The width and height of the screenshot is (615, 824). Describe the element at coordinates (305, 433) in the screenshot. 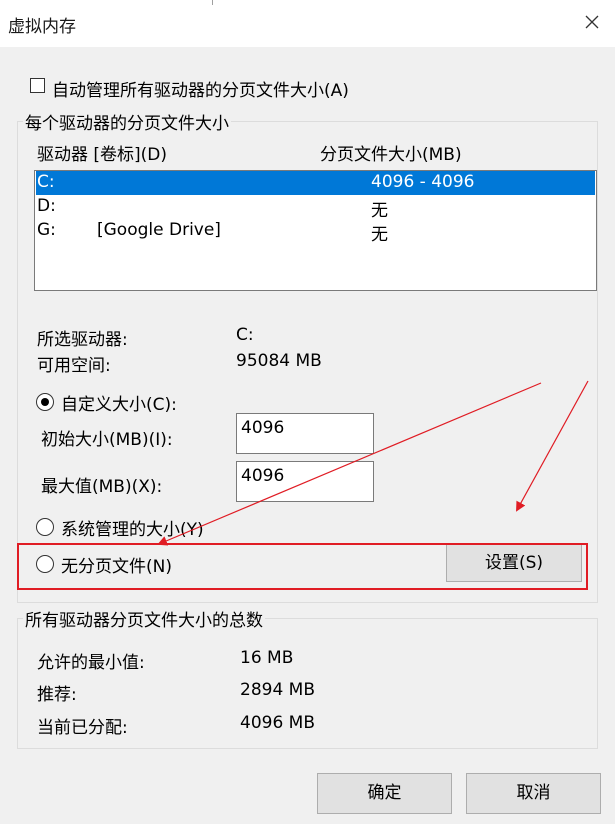

I see `initial-size-input: 4096` at that location.